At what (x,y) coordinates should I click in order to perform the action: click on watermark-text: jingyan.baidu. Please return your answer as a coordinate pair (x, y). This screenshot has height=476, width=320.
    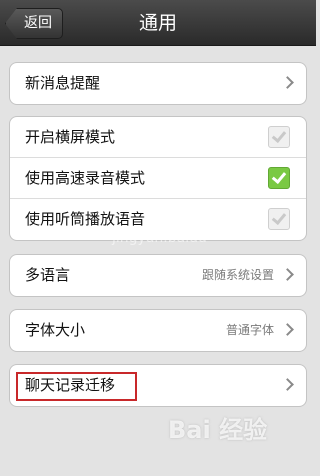
    Looking at the image, I should click on (159, 238).